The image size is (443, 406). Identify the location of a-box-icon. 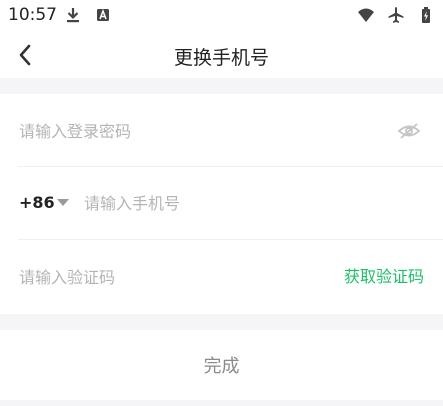
(103, 15).